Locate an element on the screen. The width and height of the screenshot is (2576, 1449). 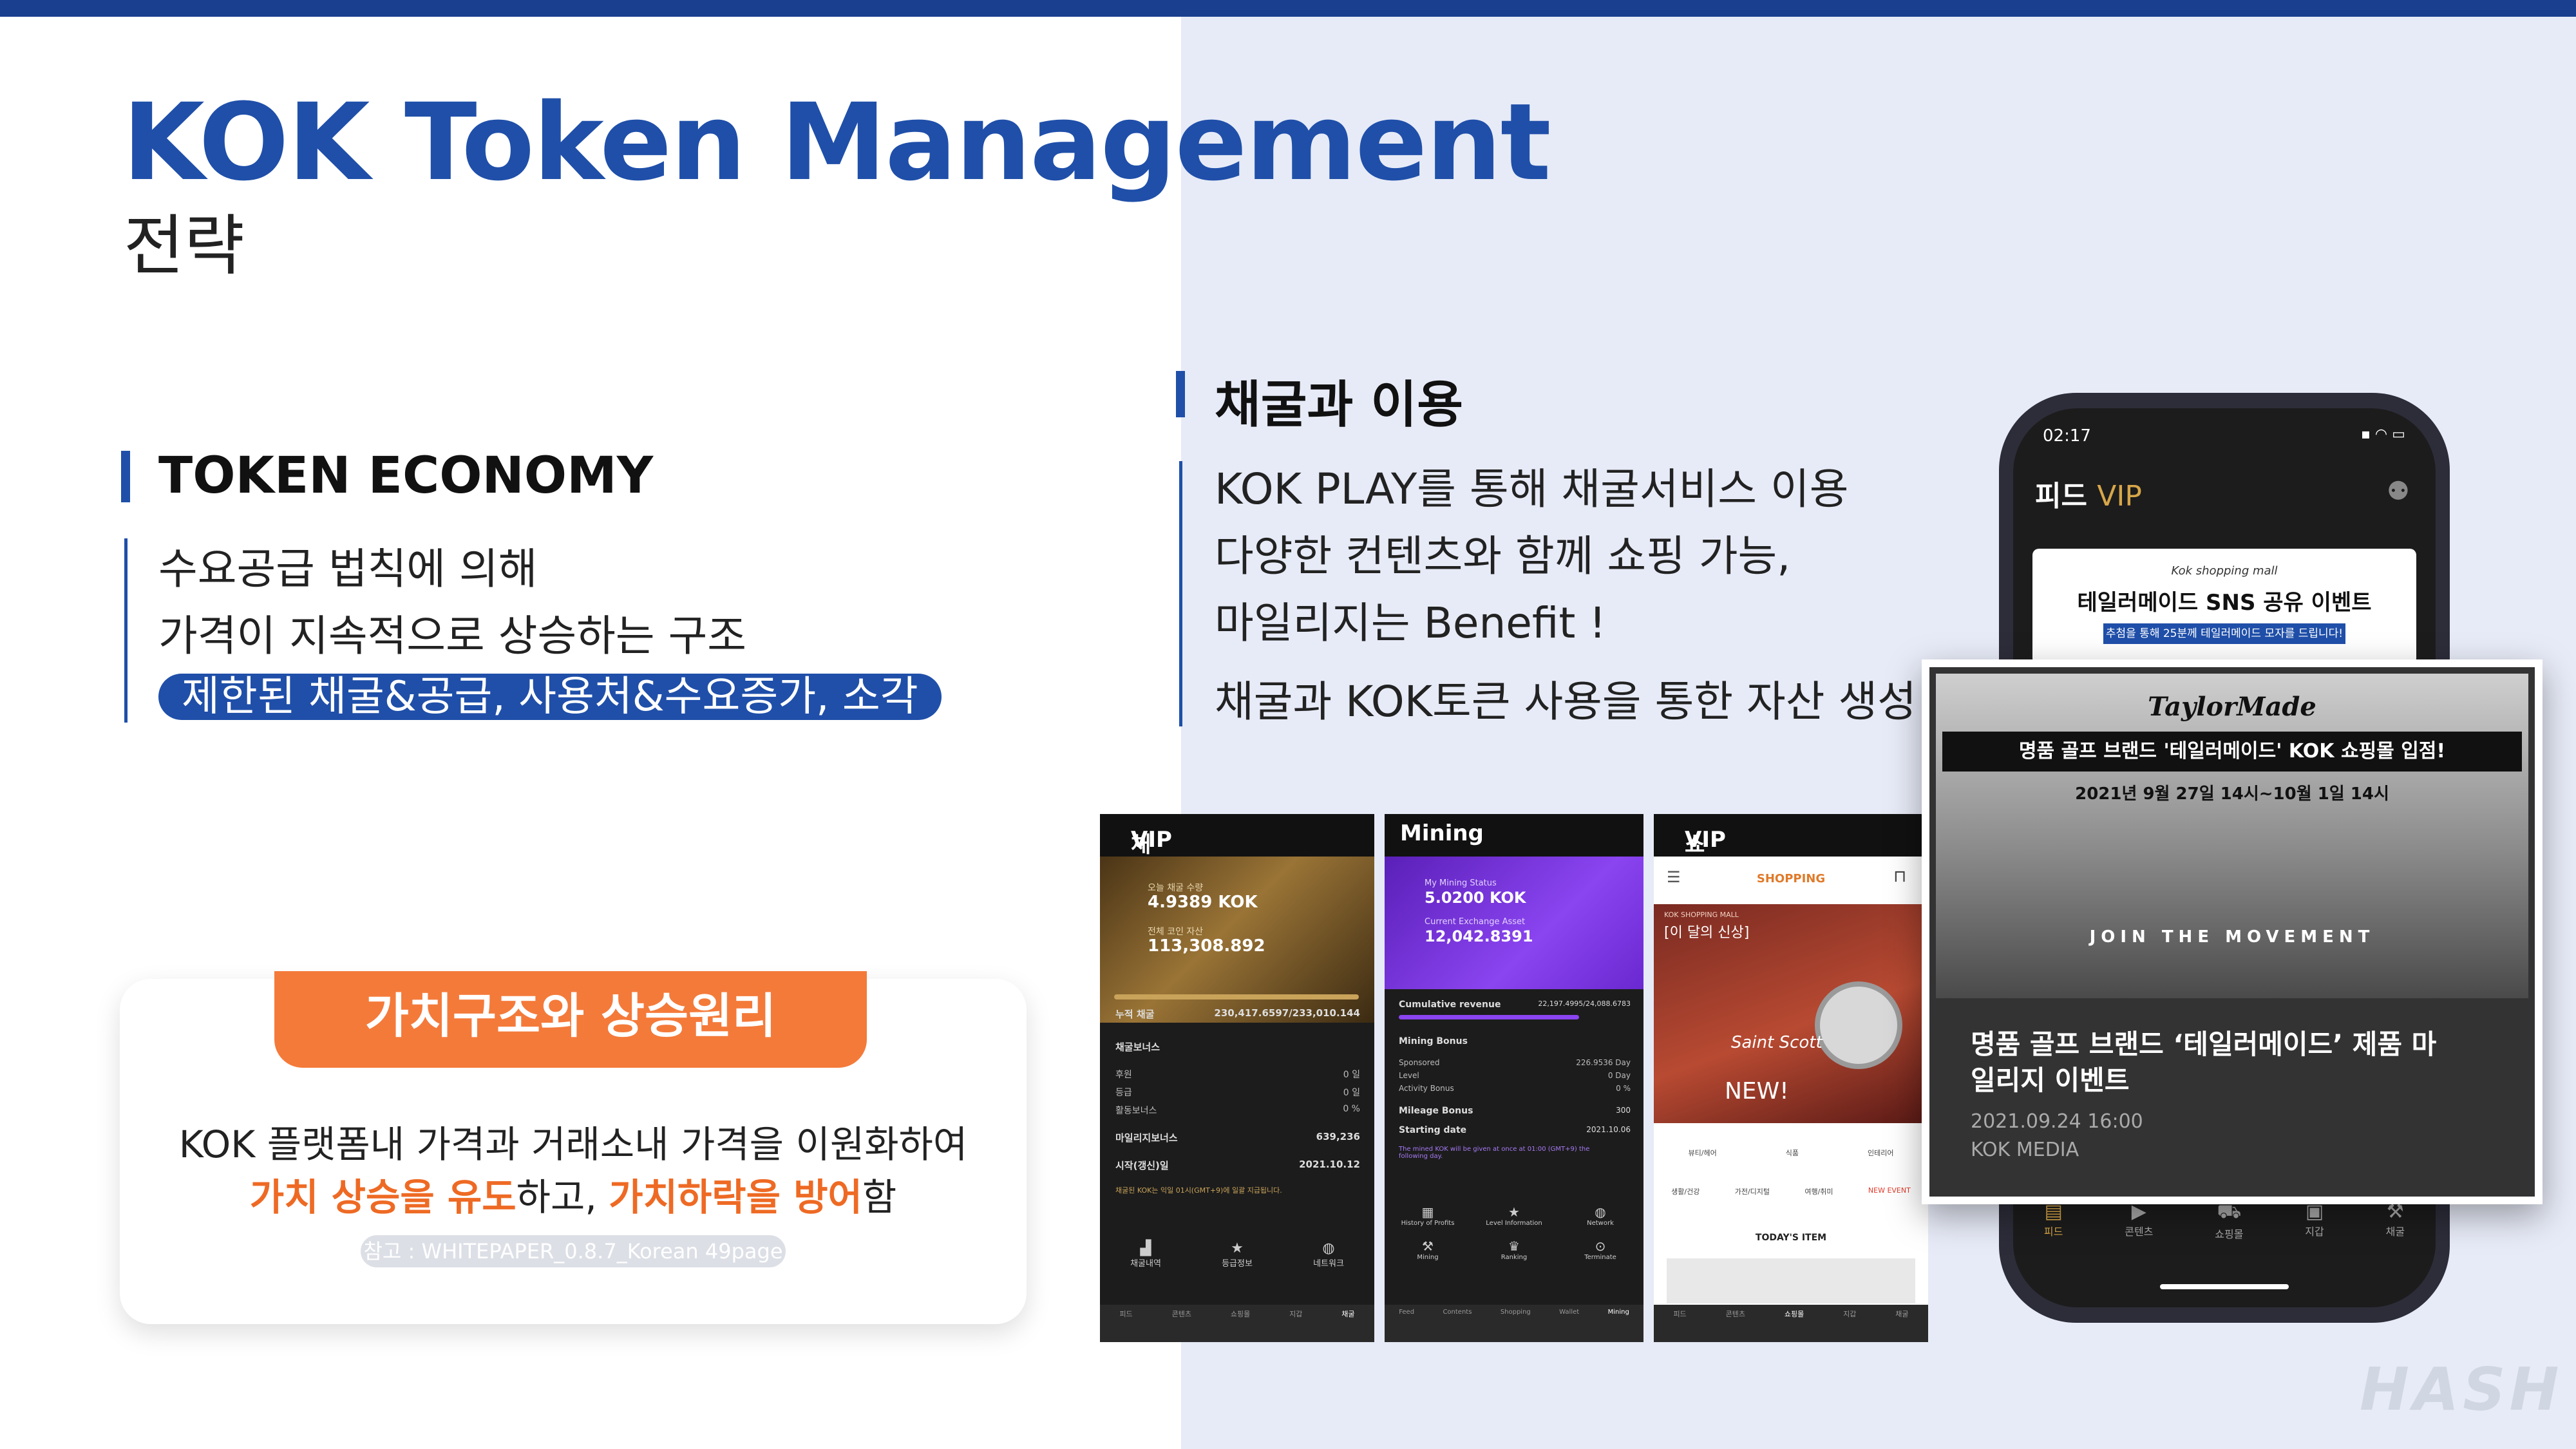
screen3-categories-2: 생활/건강 가전/디지털 여행/취미 NEW EVENT is located at coordinates (1791, 1191).